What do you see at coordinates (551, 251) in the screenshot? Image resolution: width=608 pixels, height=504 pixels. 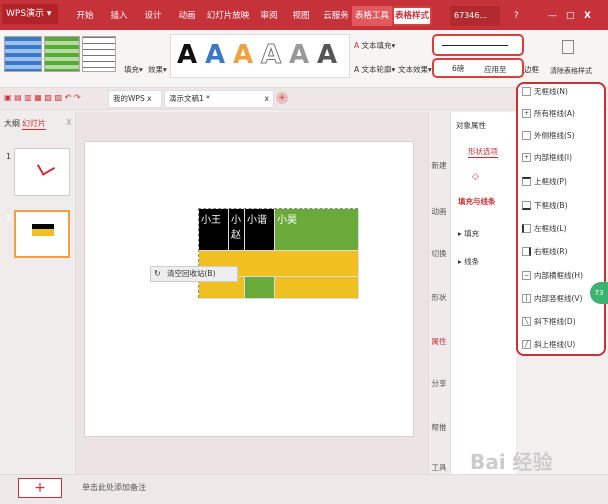 I see `menu-item-label: 右框线(R)` at bounding box center [551, 251].